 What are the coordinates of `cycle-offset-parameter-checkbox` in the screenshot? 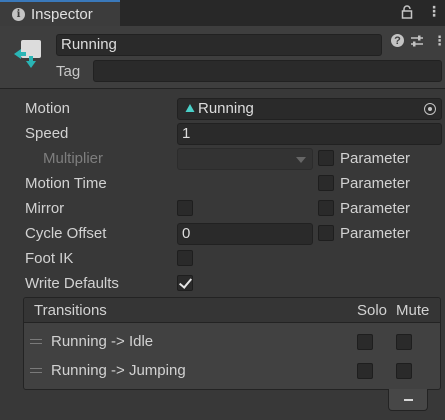 It's located at (326, 233).